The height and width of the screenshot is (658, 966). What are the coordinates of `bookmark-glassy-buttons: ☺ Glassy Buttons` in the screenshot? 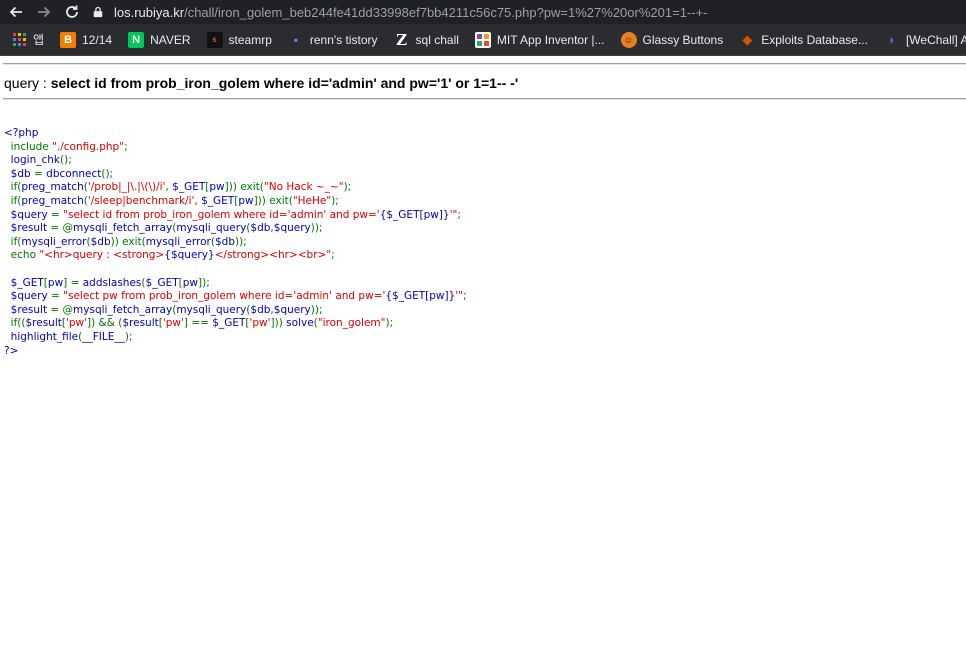 It's located at (672, 40).